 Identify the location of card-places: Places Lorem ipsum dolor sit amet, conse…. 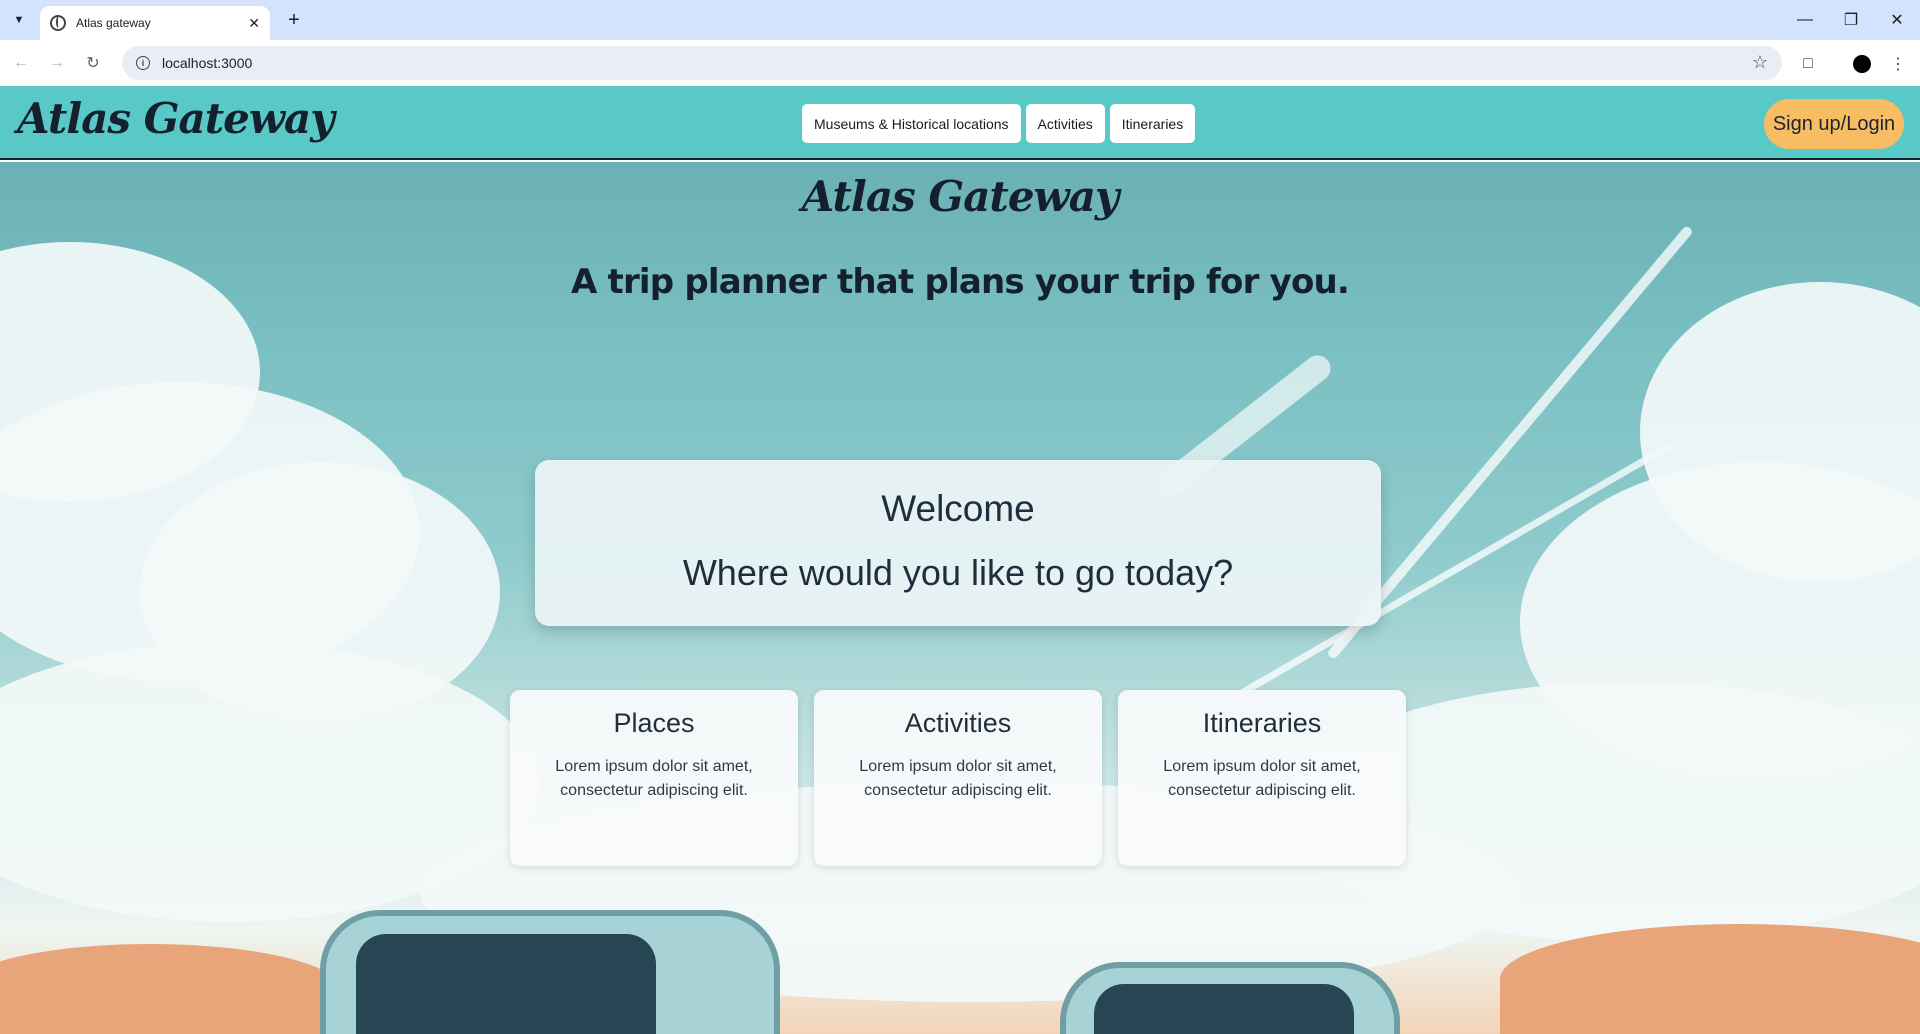
(654, 778).